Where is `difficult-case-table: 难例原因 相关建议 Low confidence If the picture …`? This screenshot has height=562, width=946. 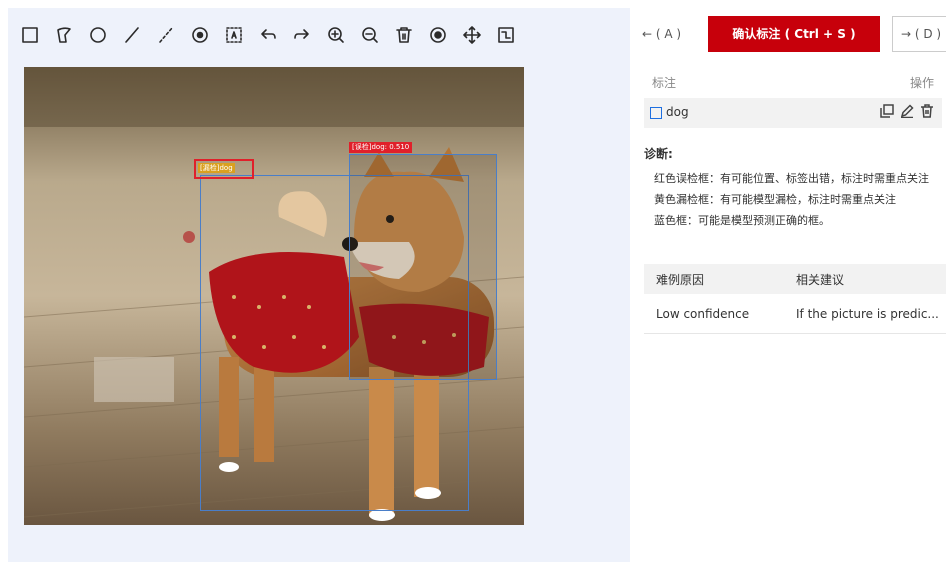
difficult-case-table: 难例原因 相关建议 Low confidence If the picture … is located at coordinates (795, 299).